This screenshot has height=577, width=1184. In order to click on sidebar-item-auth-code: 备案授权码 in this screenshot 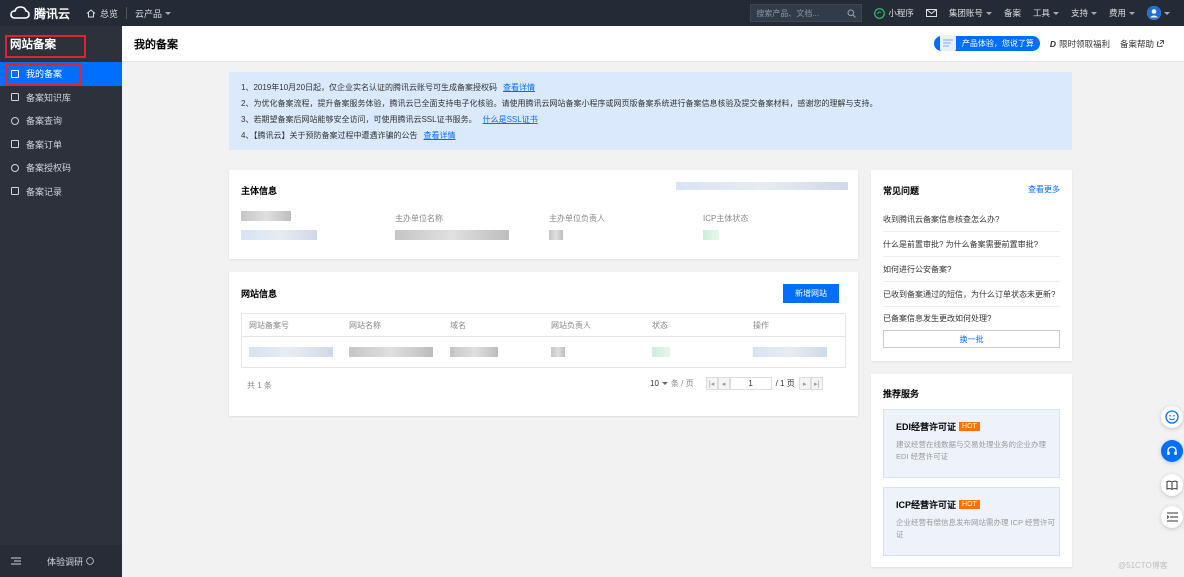, I will do `click(61, 168)`.